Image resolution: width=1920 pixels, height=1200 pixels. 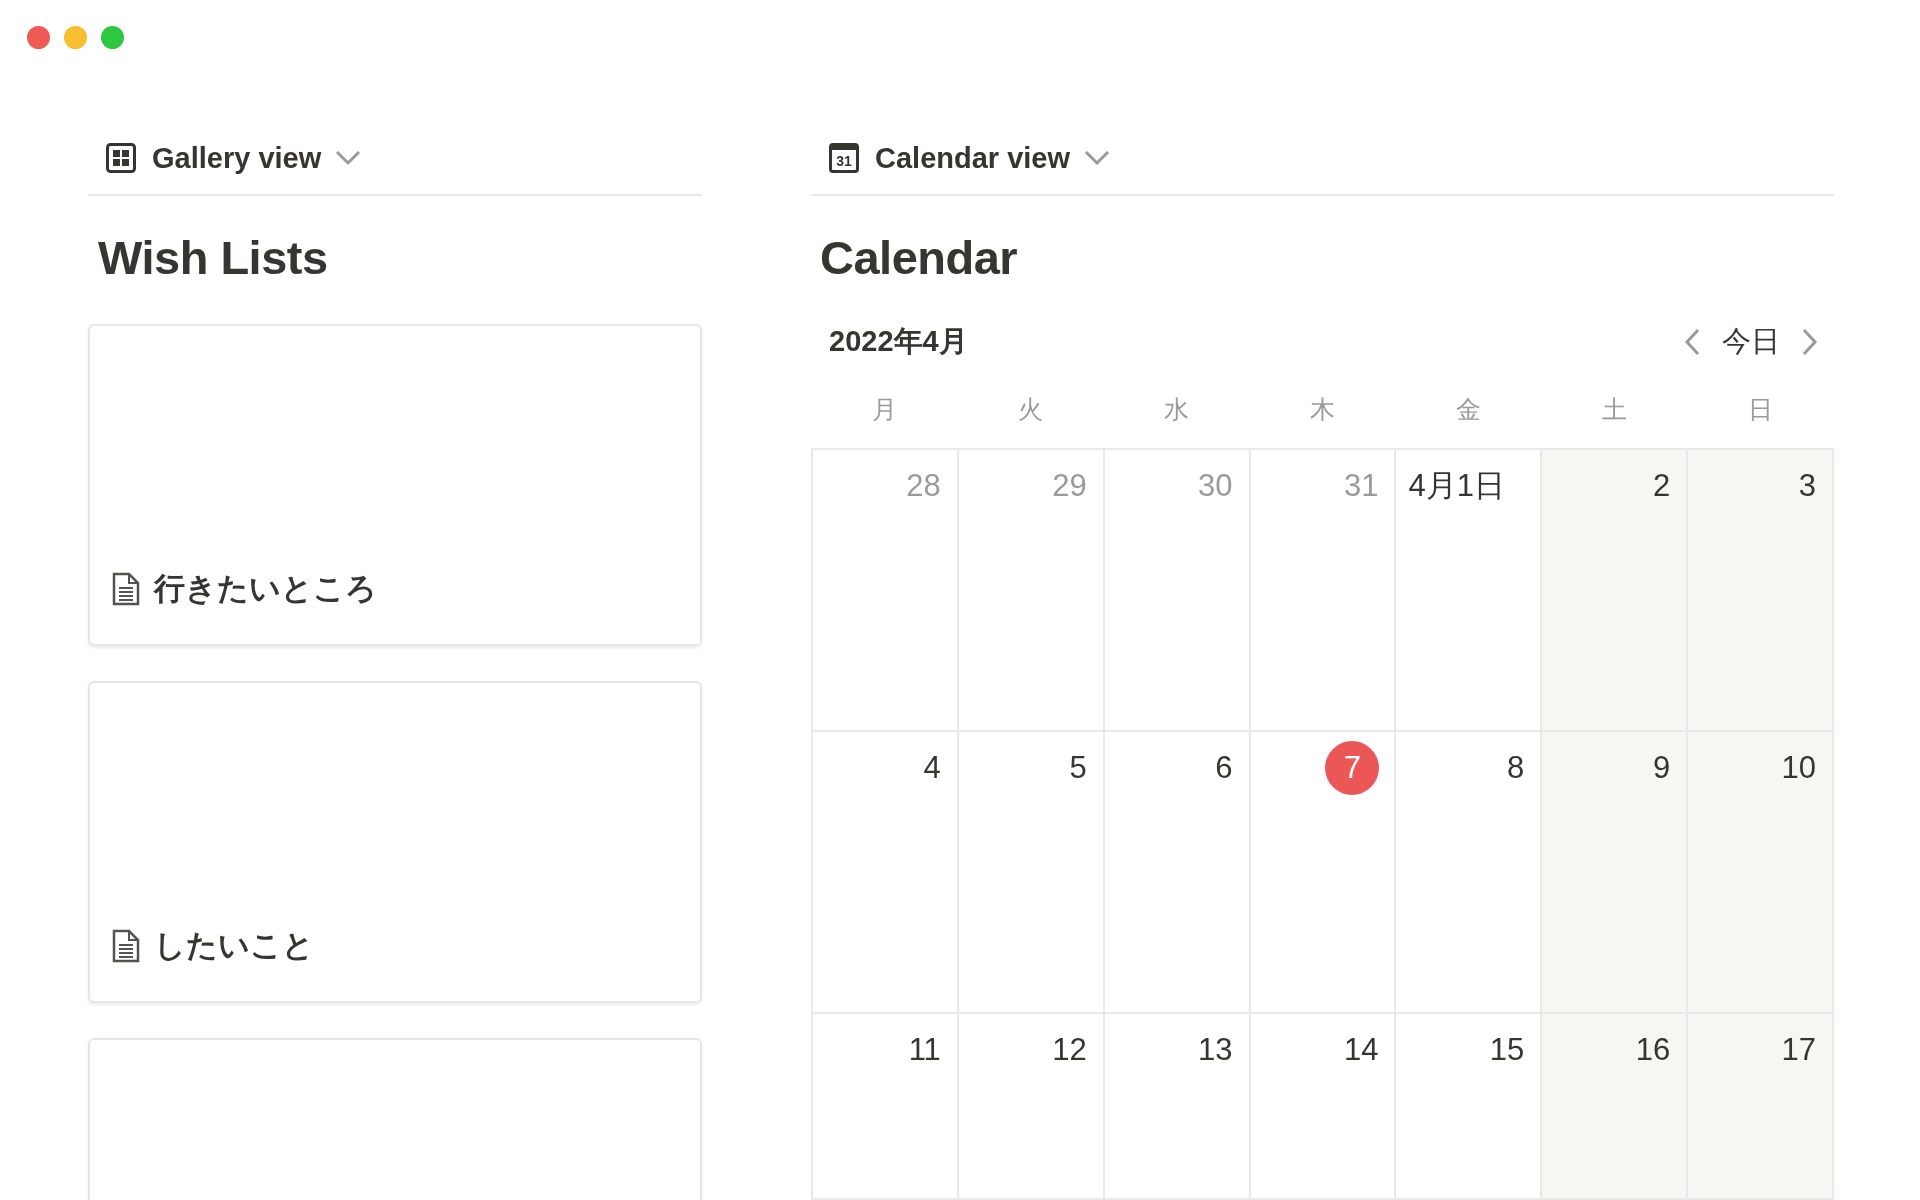 I want to click on day-number: 9, so click(x=1661, y=768).